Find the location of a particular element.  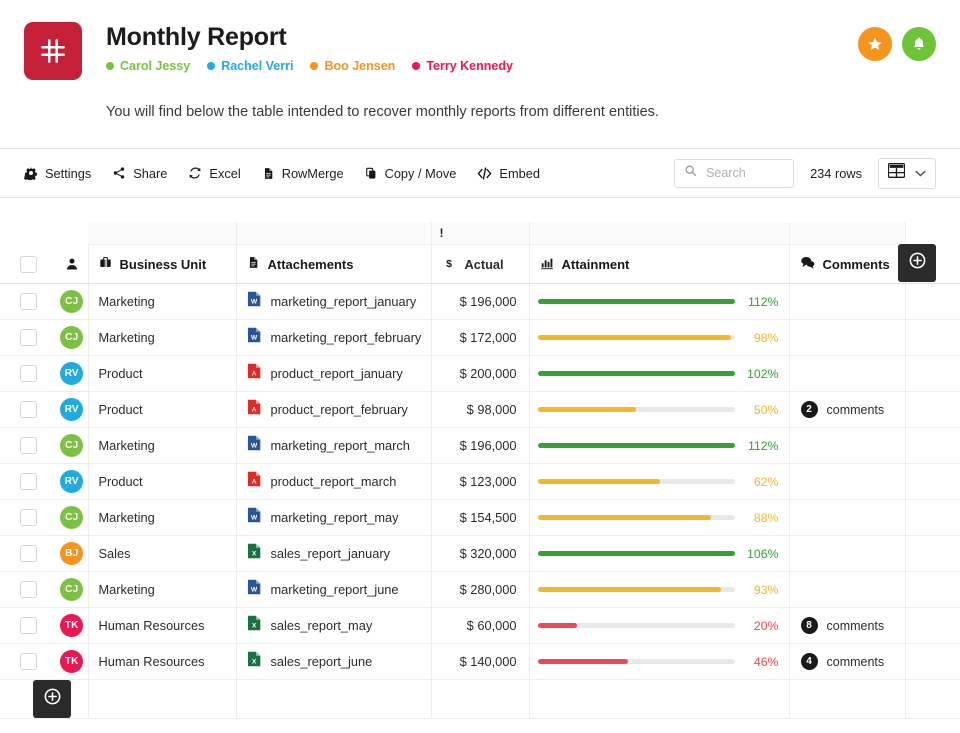

attachement-name: product_report_march is located at coordinates (334, 481).